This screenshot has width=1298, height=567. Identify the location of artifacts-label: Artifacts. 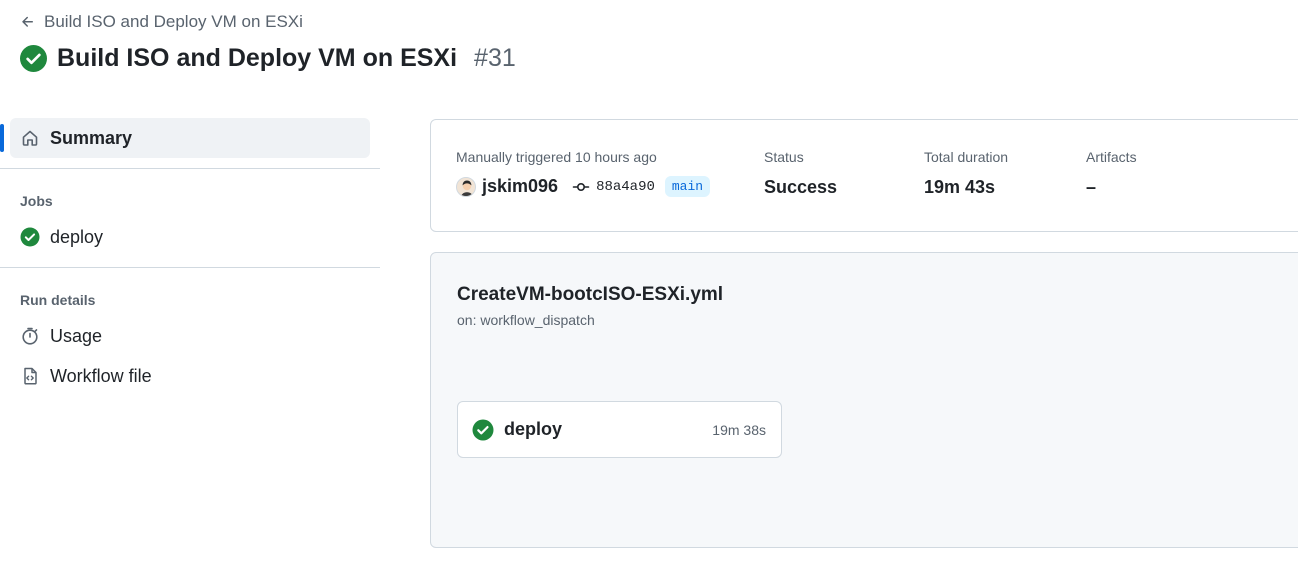
(1111, 157).